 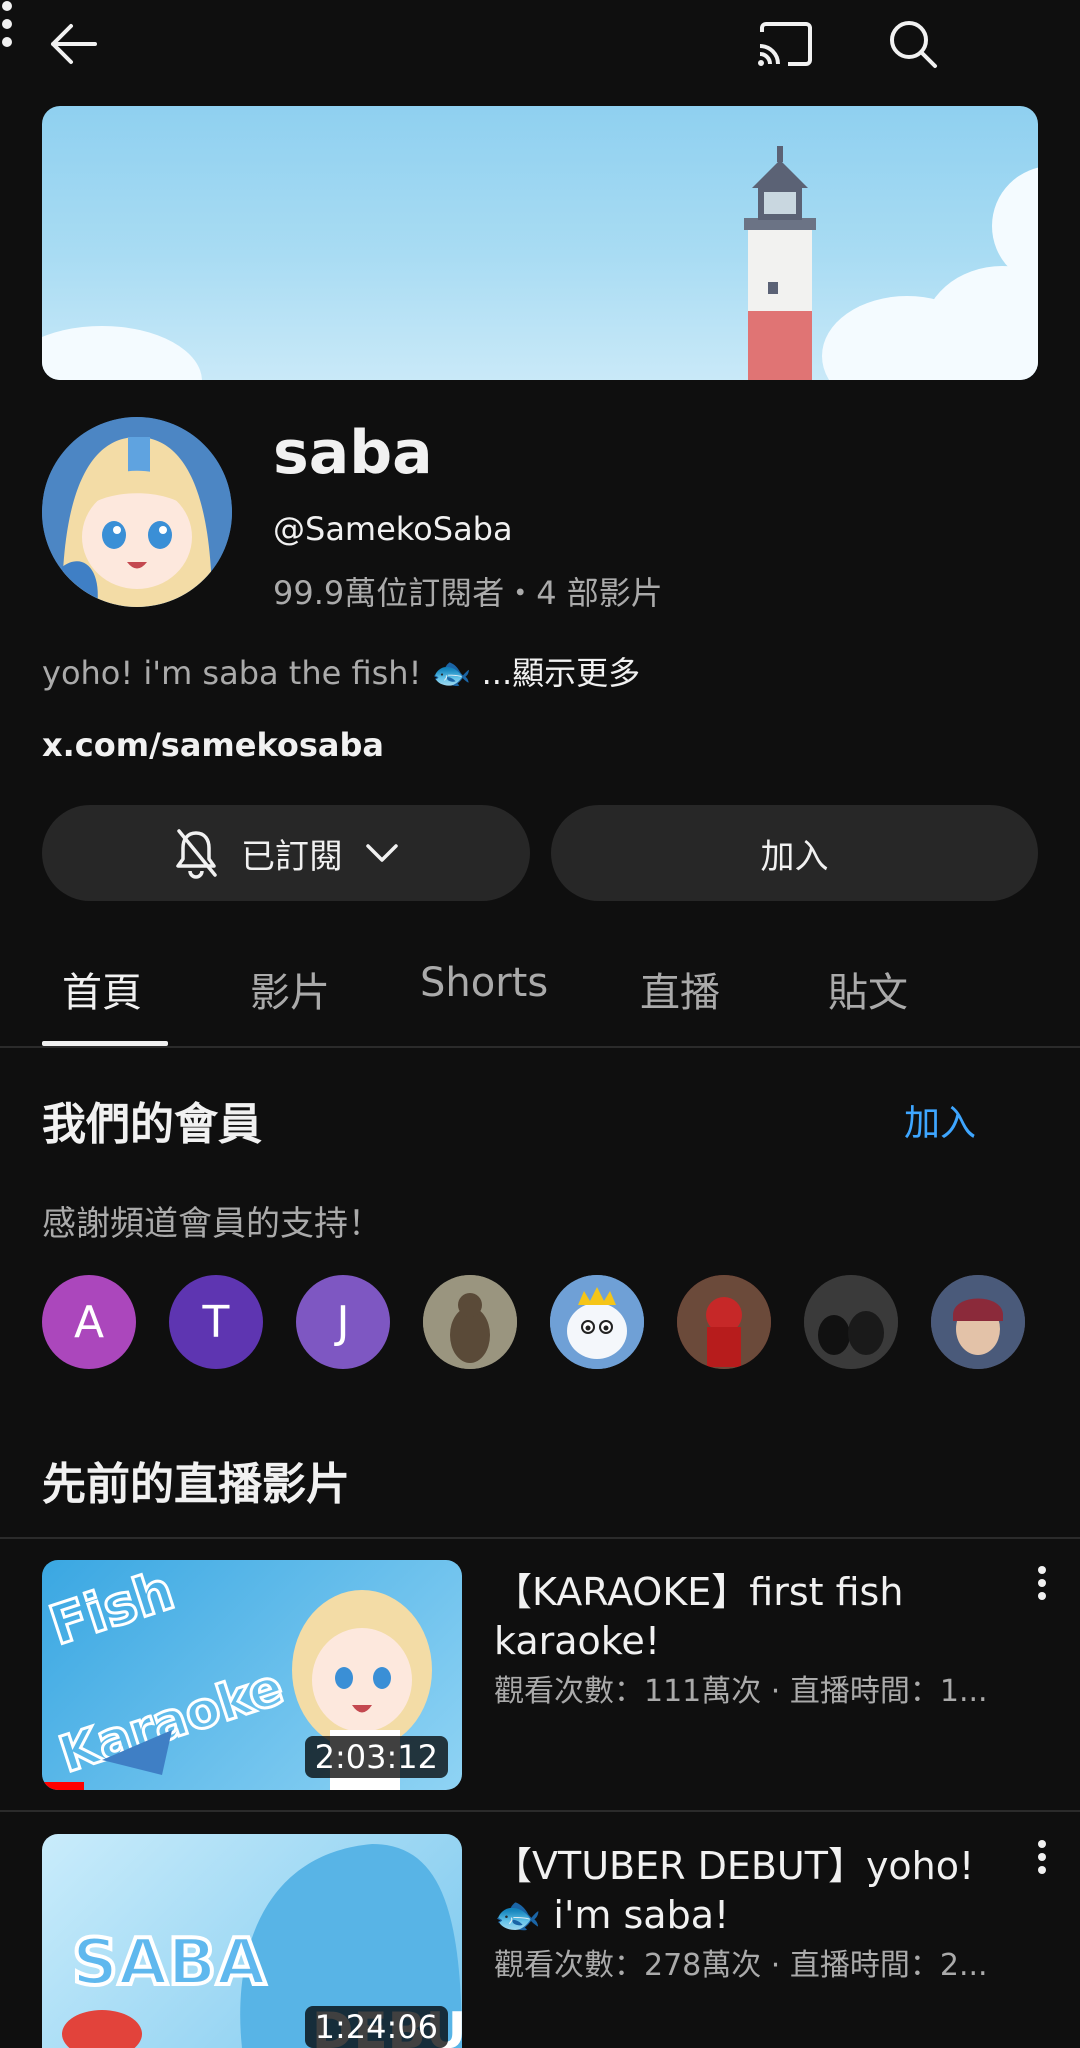 I want to click on tab-shorts: Shorts, so click(x=484, y=983).